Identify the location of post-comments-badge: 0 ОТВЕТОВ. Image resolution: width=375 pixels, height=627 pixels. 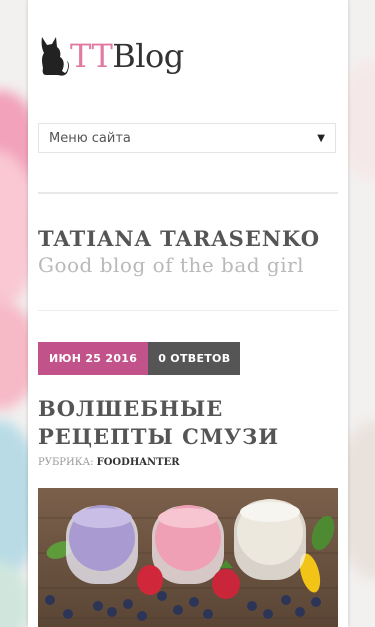
(194, 358).